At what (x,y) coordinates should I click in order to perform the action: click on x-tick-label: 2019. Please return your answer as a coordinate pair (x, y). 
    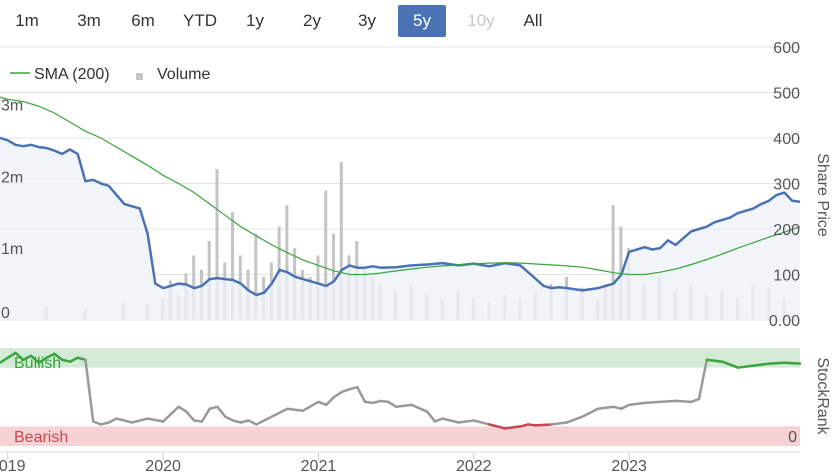
    Looking at the image, I should click on (13, 466).